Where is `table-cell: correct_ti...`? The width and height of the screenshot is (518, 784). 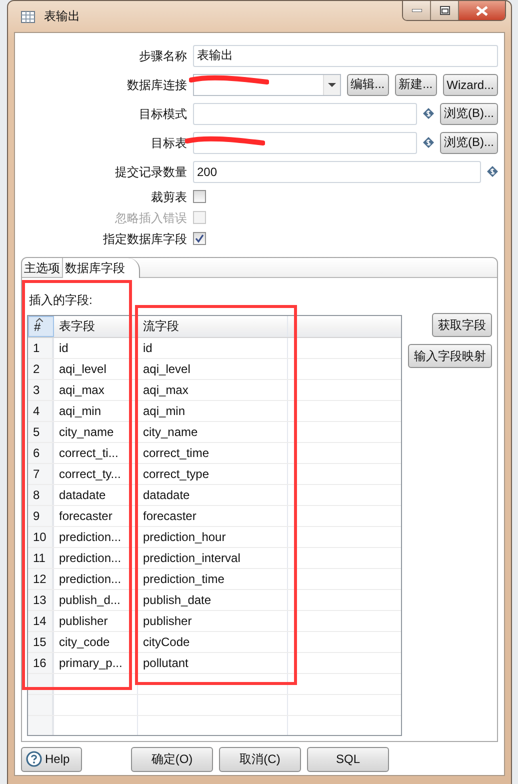 table-cell: correct_ti... is located at coordinates (96, 453).